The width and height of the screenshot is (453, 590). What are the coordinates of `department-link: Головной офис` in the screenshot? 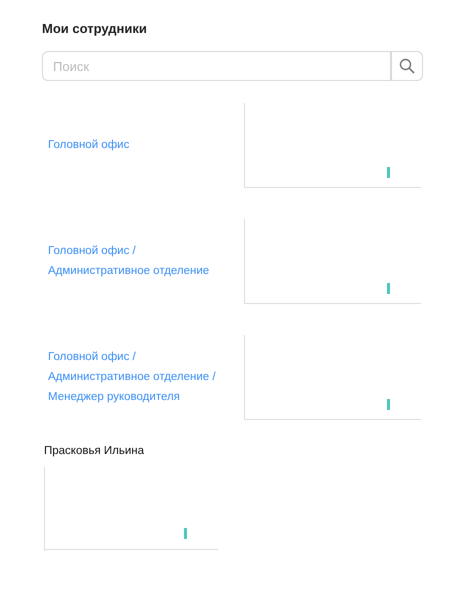 It's located at (146, 145).